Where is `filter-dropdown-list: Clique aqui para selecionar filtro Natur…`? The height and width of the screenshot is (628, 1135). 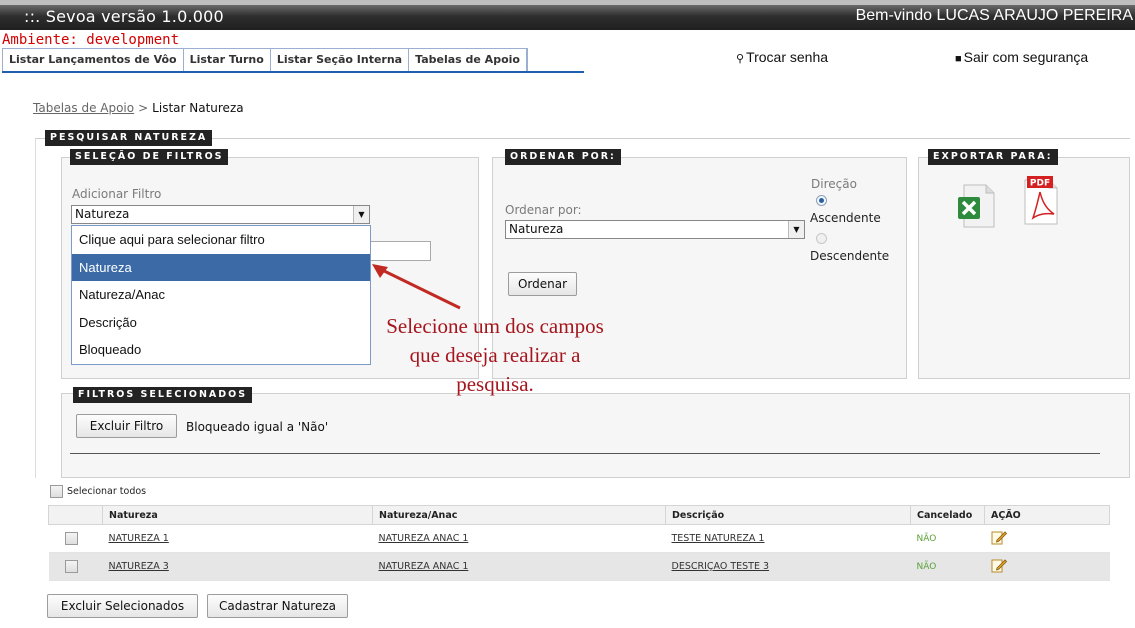 filter-dropdown-list: Clique aqui para selecionar filtro Natur… is located at coordinates (221, 295).